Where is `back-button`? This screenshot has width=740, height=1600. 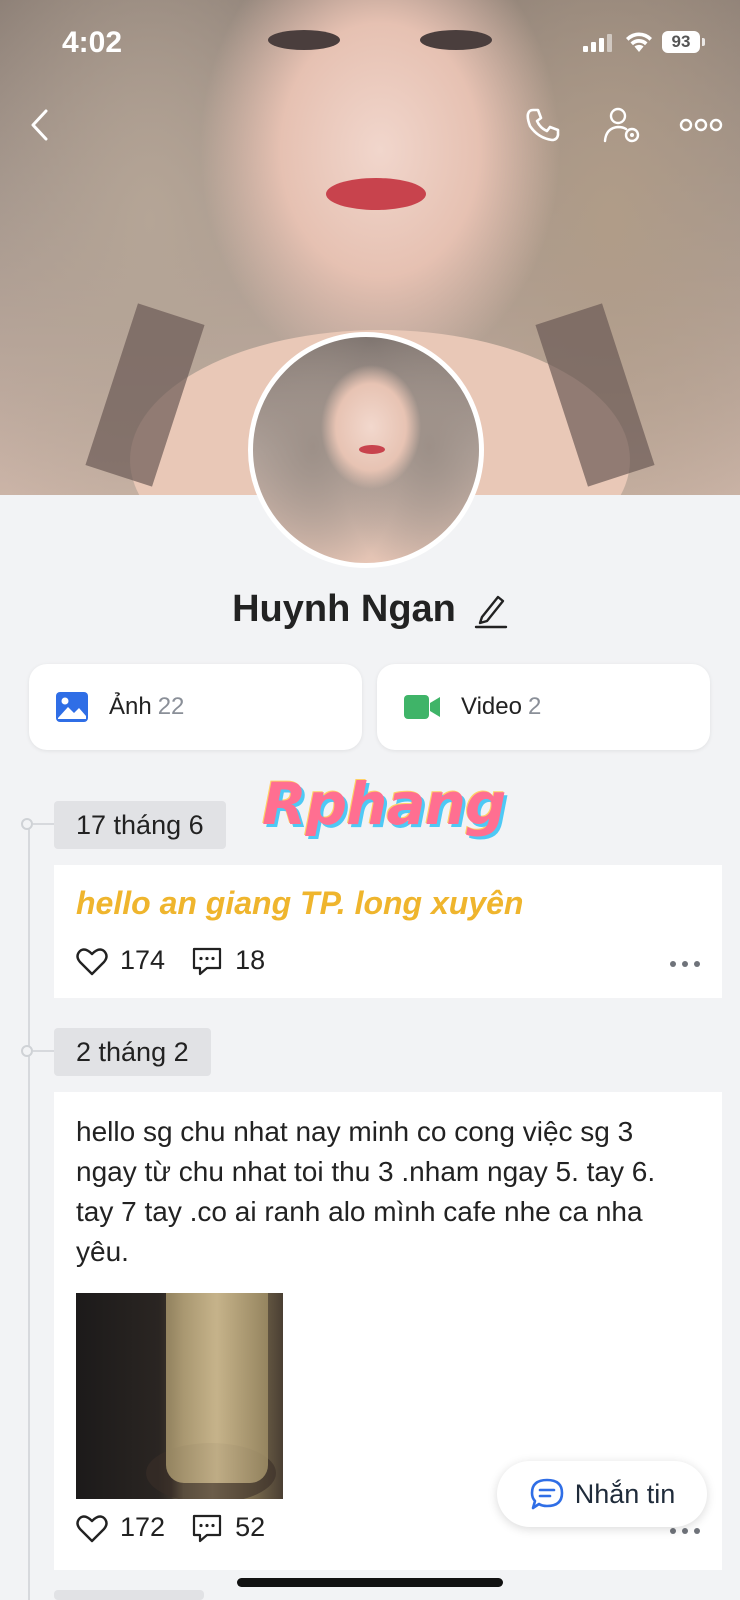
back-button is located at coordinates (40, 125).